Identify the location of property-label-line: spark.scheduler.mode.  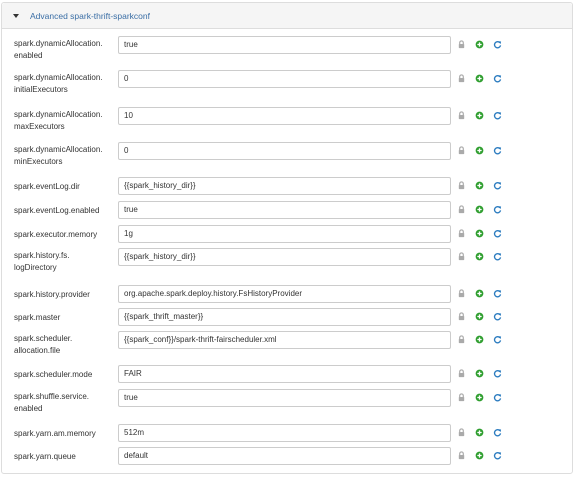
(53, 374).